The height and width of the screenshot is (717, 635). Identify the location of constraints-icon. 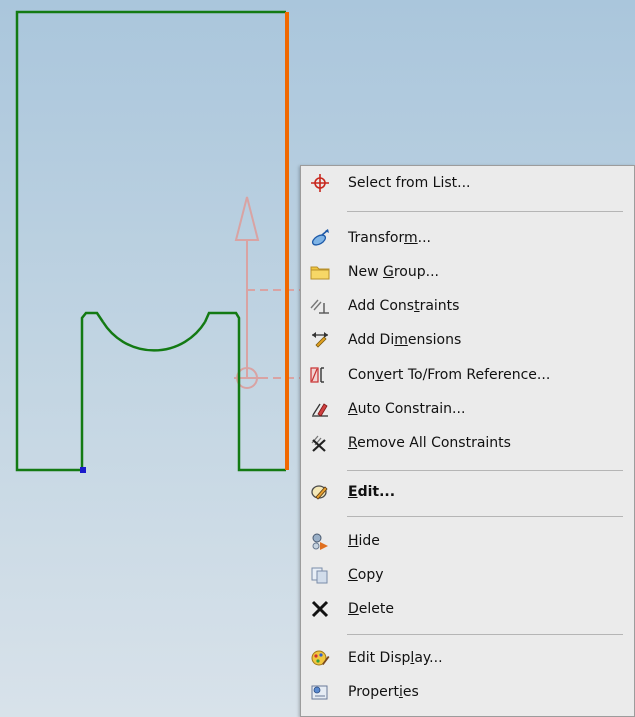
(320, 306).